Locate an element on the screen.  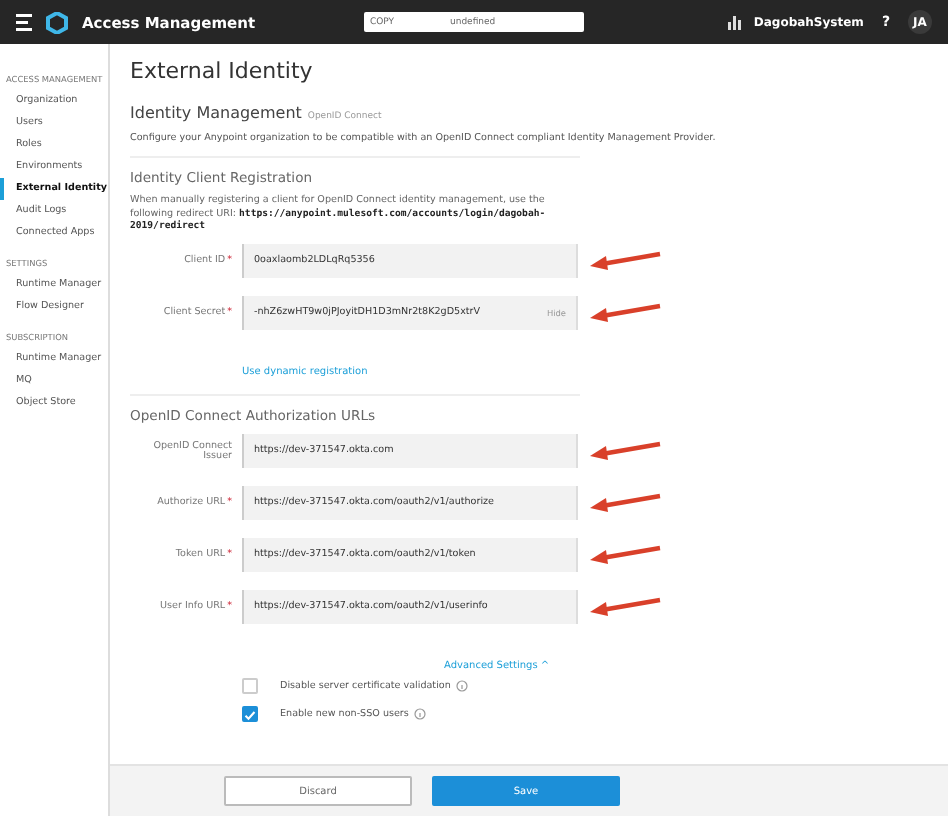
page-title: External Identity is located at coordinates (222, 71).